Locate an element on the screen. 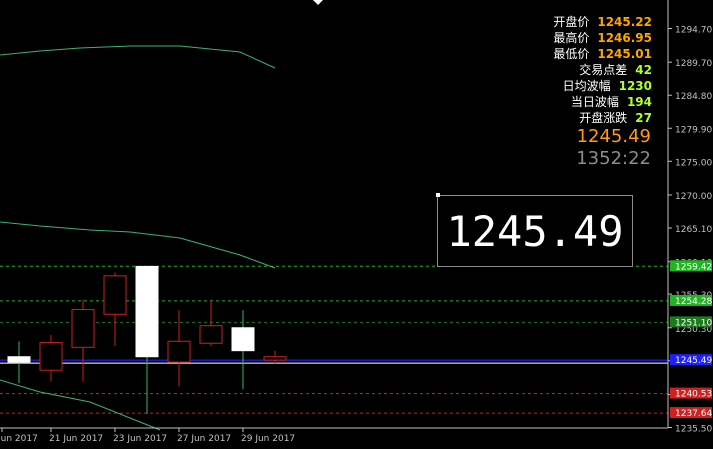 The image size is (713, 449). info-row-avg-range: 日均波幅 1230 is located at coordinates (607, 86).